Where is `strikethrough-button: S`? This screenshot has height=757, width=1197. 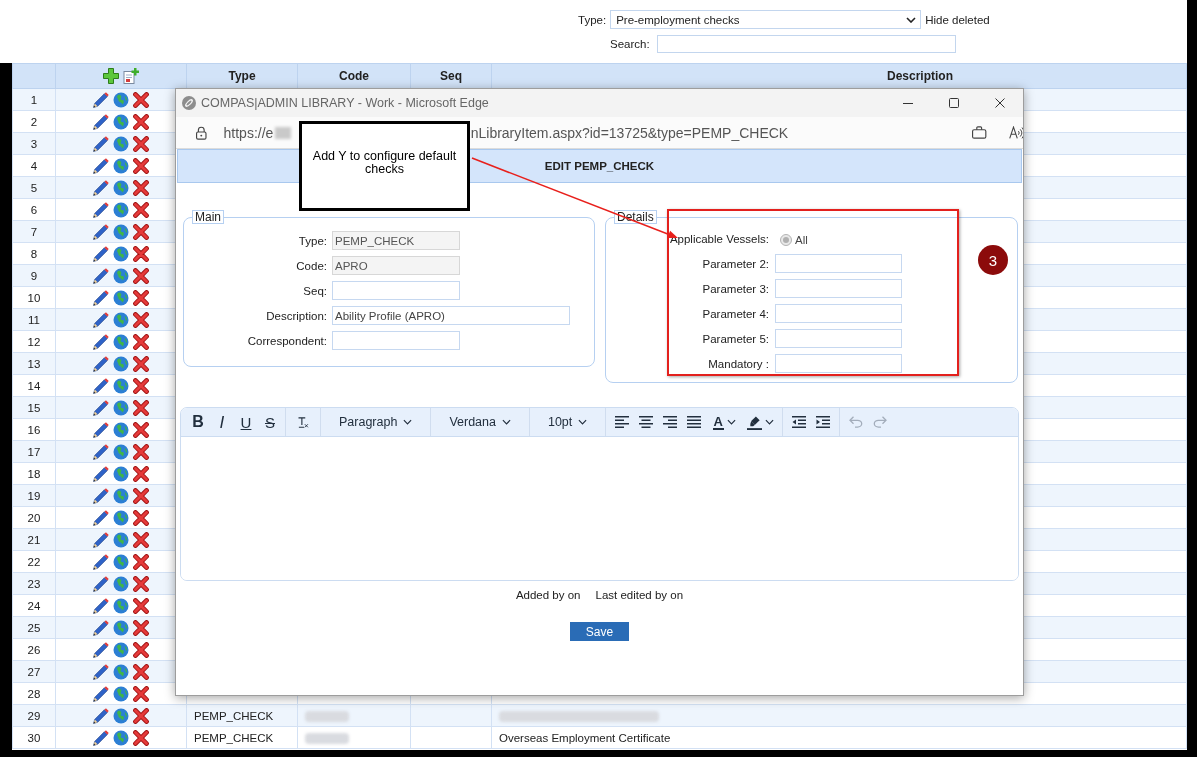
strikethrough-button: S is located at coordinates (270, 422).